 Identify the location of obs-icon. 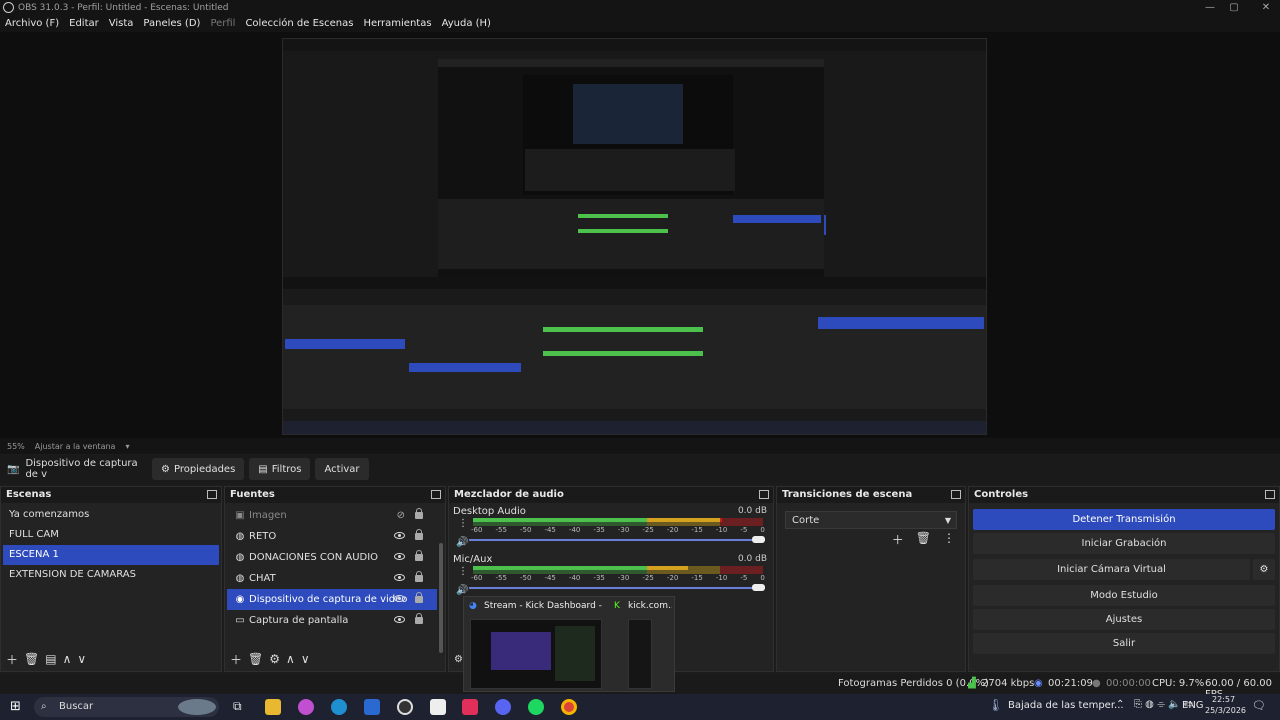
(405, 707).